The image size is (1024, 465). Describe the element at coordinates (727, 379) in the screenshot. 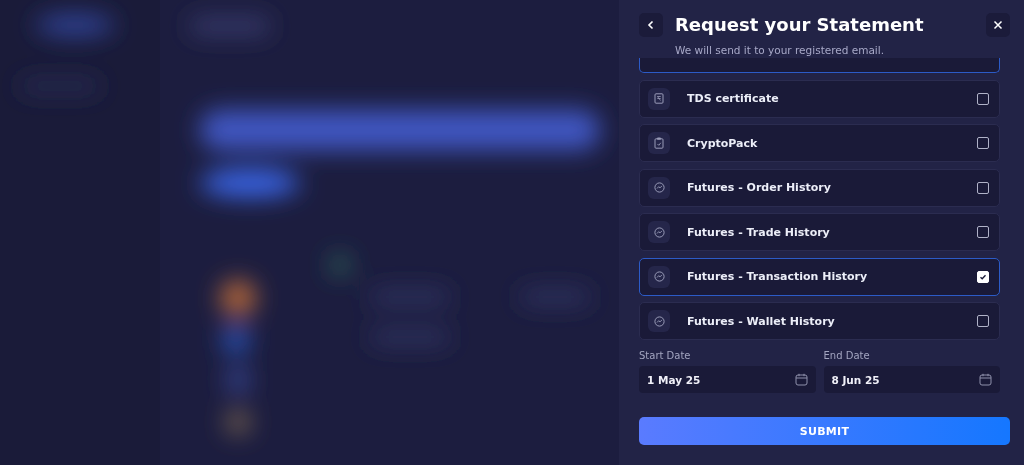

I see `date-field: 1 May 25` at that location.